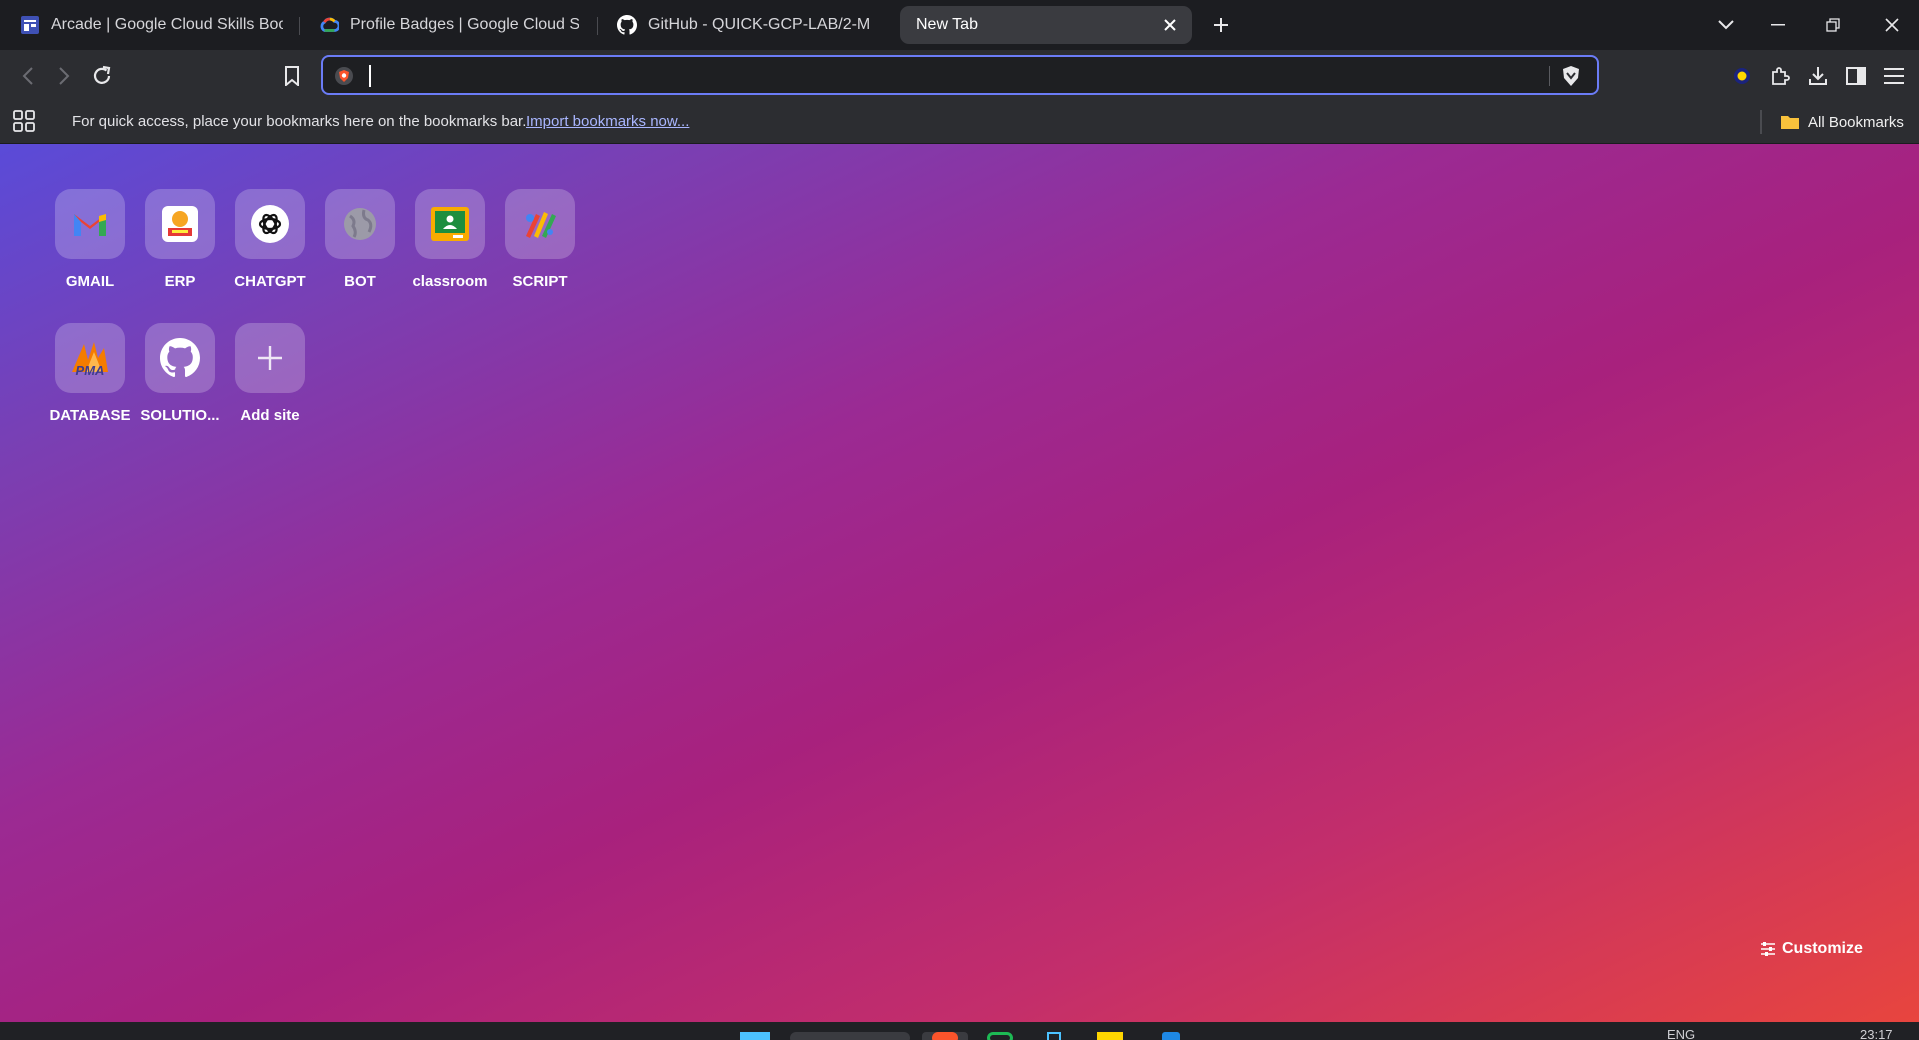 The height and width of the screenshot is (1040, 1919). Describe the element at coordinates (1110, 1036) in the screenshot. I see `file-explorer-icon` at that location.